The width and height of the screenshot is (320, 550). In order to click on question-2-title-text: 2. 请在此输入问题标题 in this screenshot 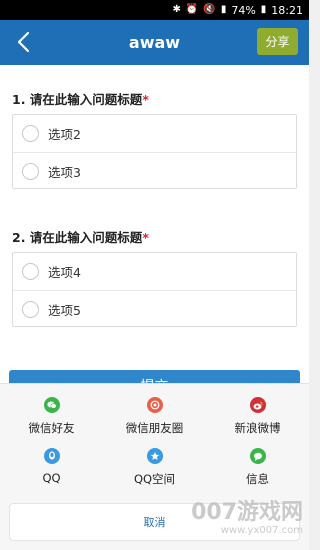, I will do `click(77, 237)`.